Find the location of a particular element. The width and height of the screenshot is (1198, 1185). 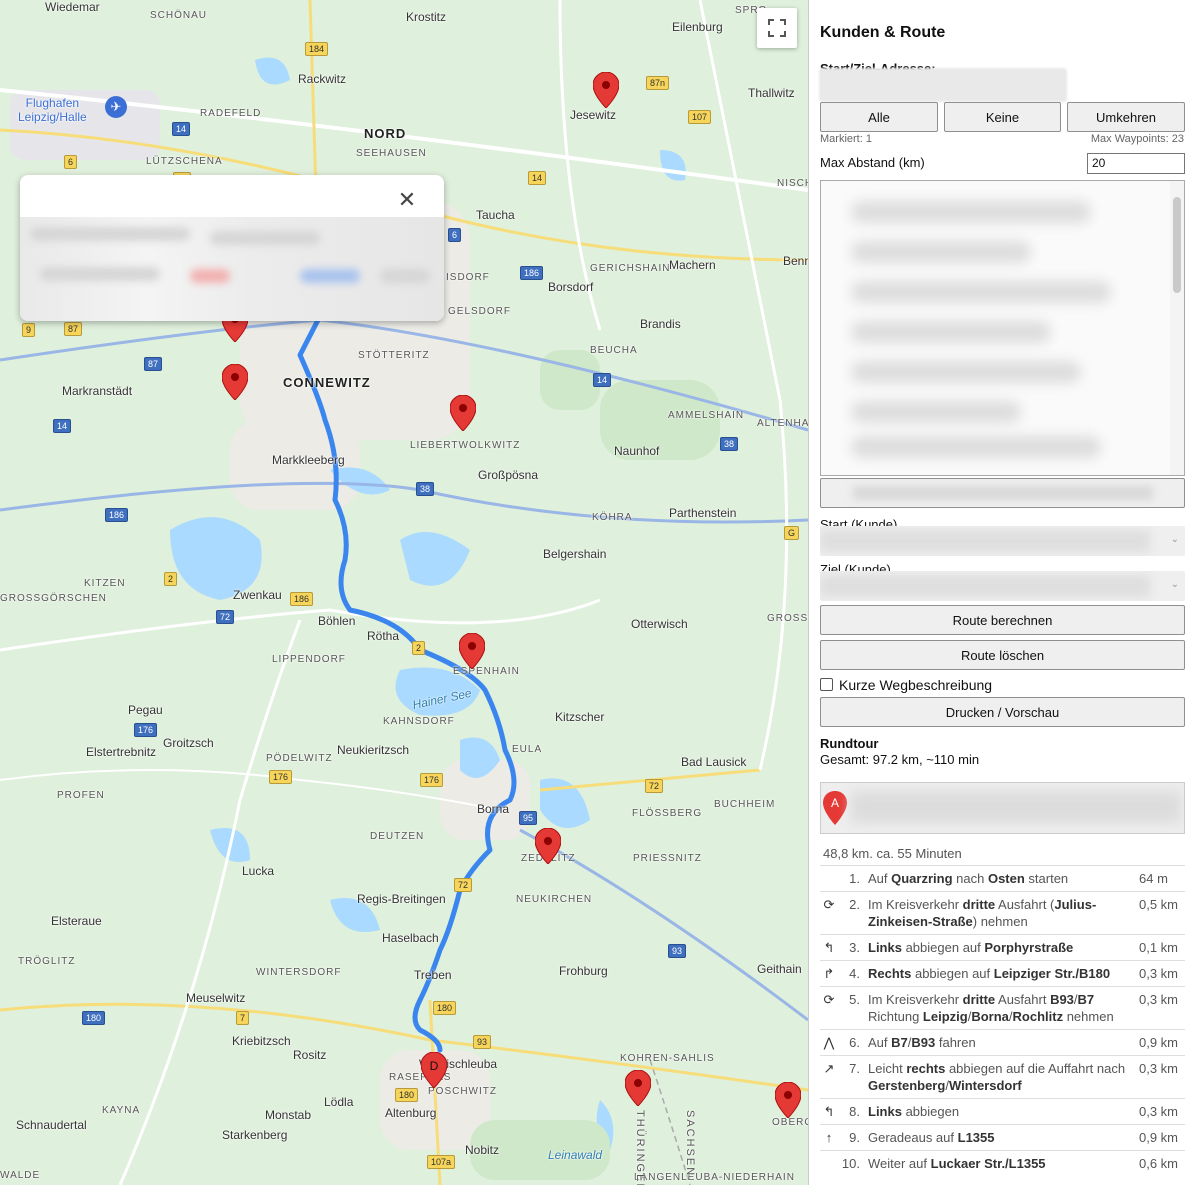

place-label: LIEBERTWOLKWITZ is located at coordinates (465, 445).